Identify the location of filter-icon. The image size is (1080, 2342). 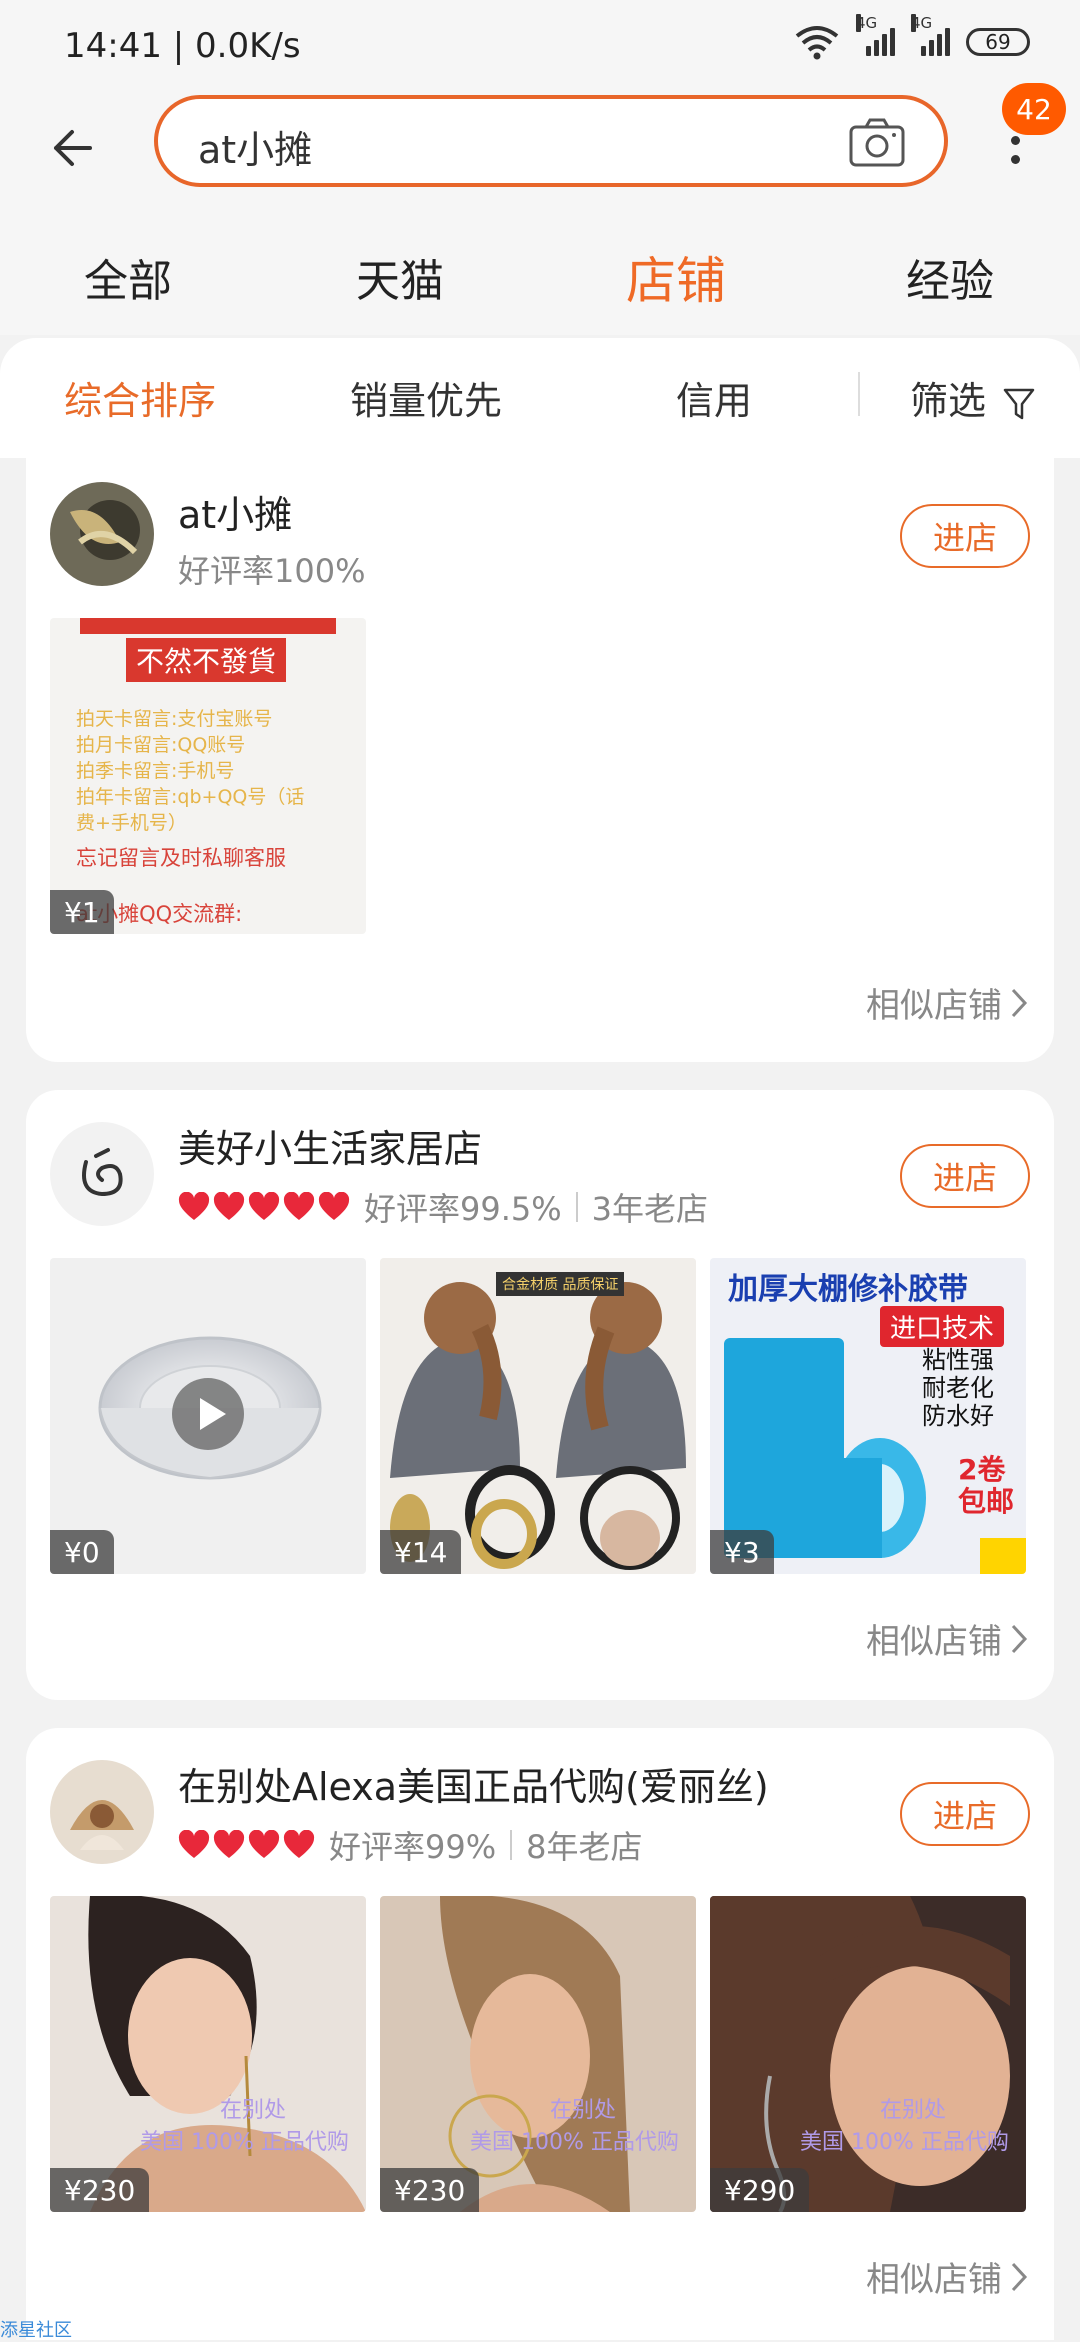
(1019, 403).